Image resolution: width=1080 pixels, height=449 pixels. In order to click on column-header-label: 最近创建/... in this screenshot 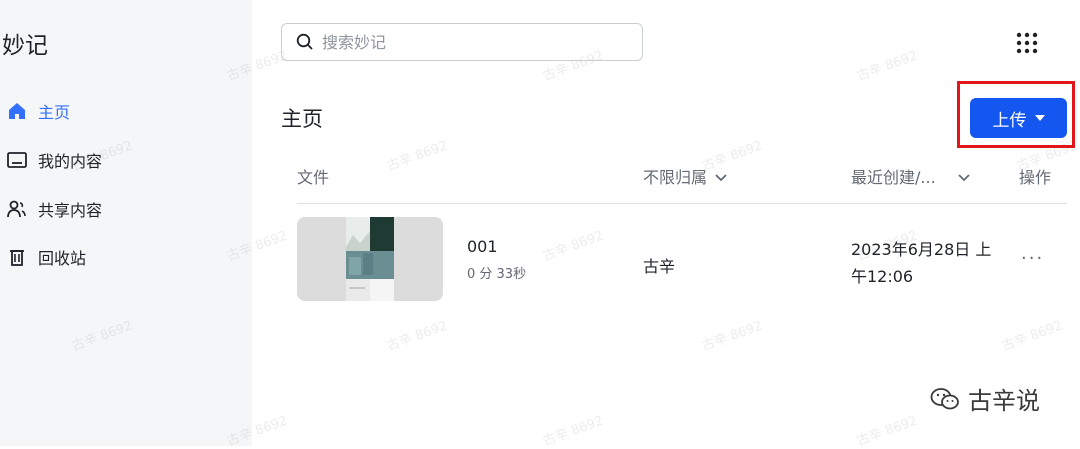, I will do `click(893, 177)`.